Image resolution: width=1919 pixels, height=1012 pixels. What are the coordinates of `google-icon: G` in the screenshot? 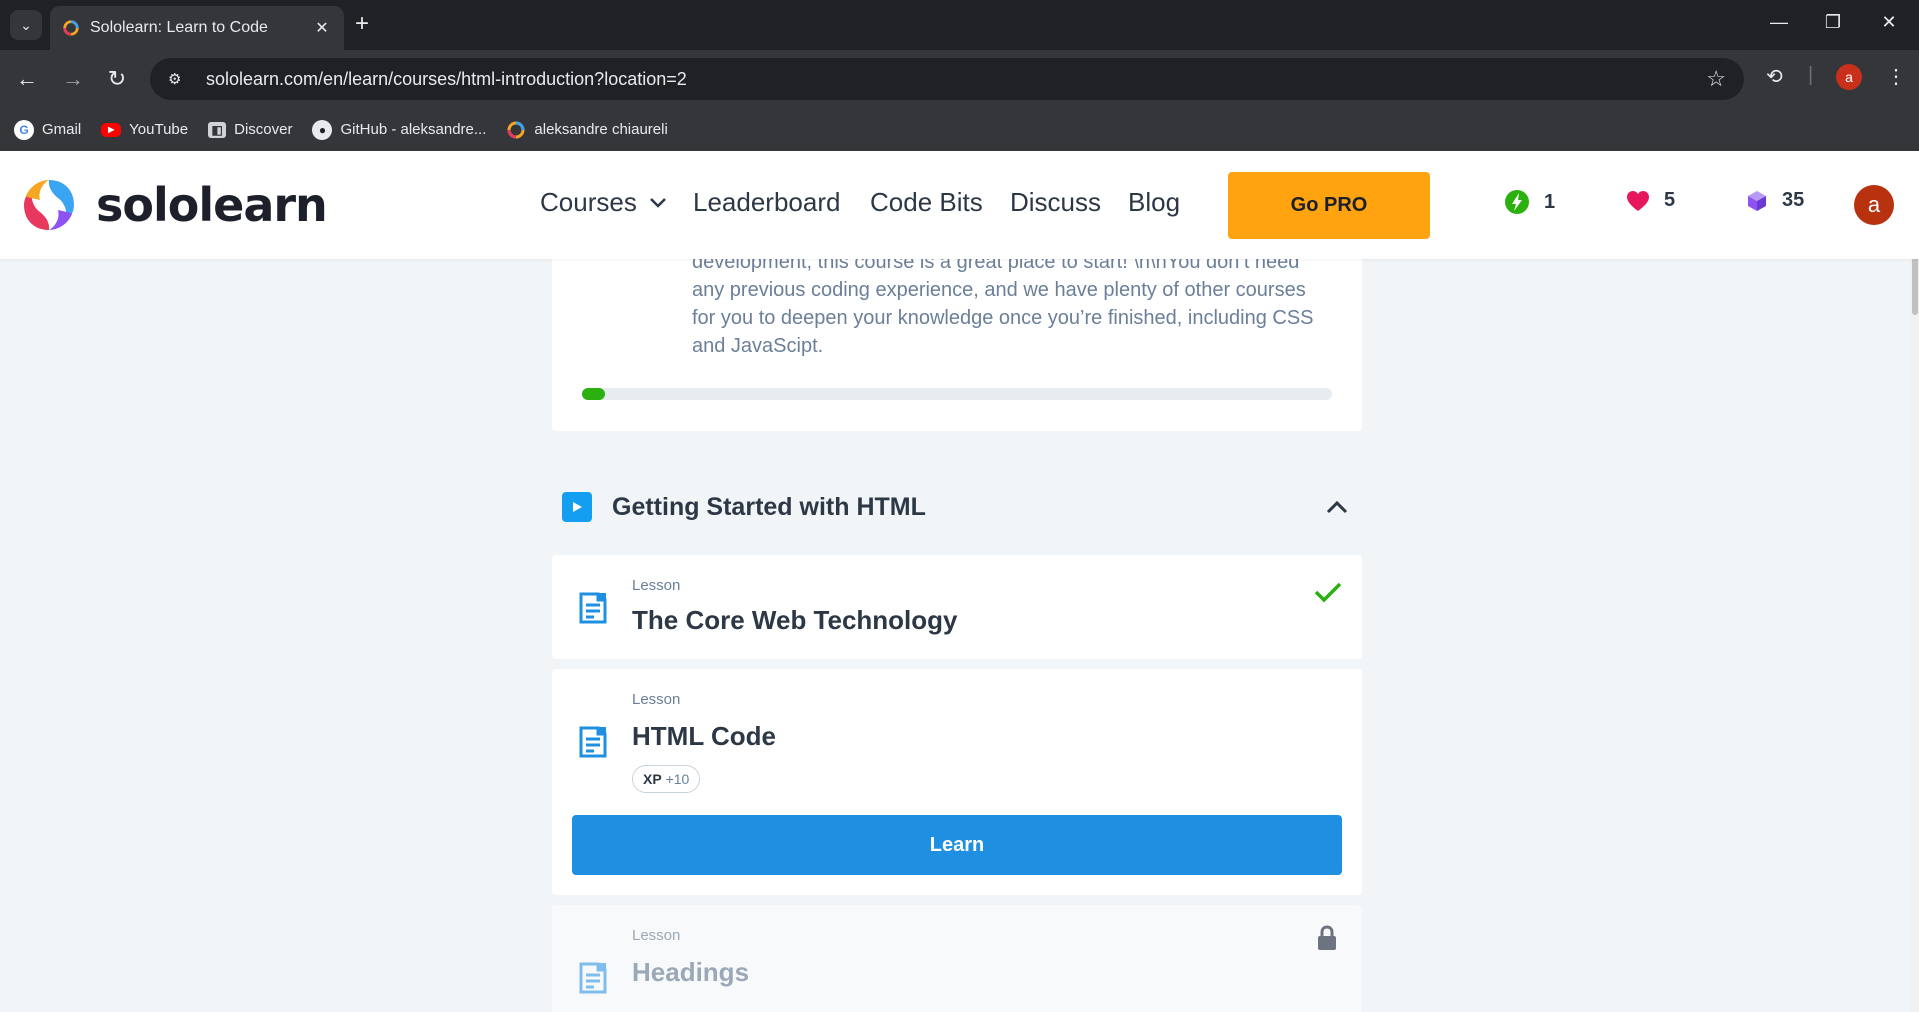 It's located at (24, 129).